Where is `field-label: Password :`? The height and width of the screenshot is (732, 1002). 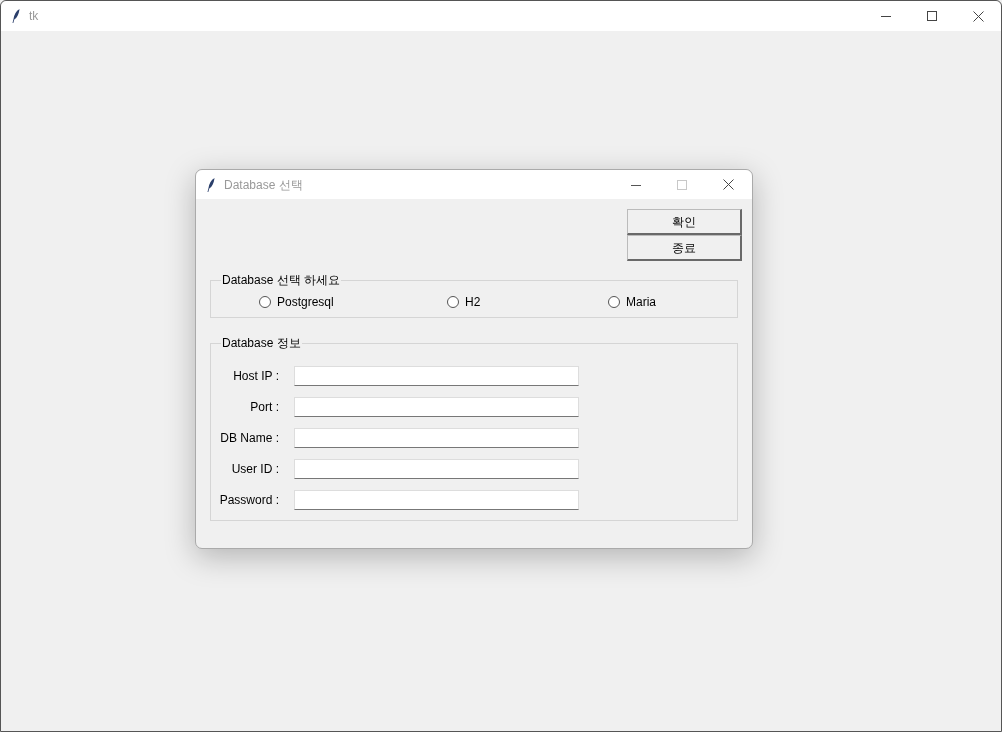
field-label: Password : is located at coordinates (248, 500).